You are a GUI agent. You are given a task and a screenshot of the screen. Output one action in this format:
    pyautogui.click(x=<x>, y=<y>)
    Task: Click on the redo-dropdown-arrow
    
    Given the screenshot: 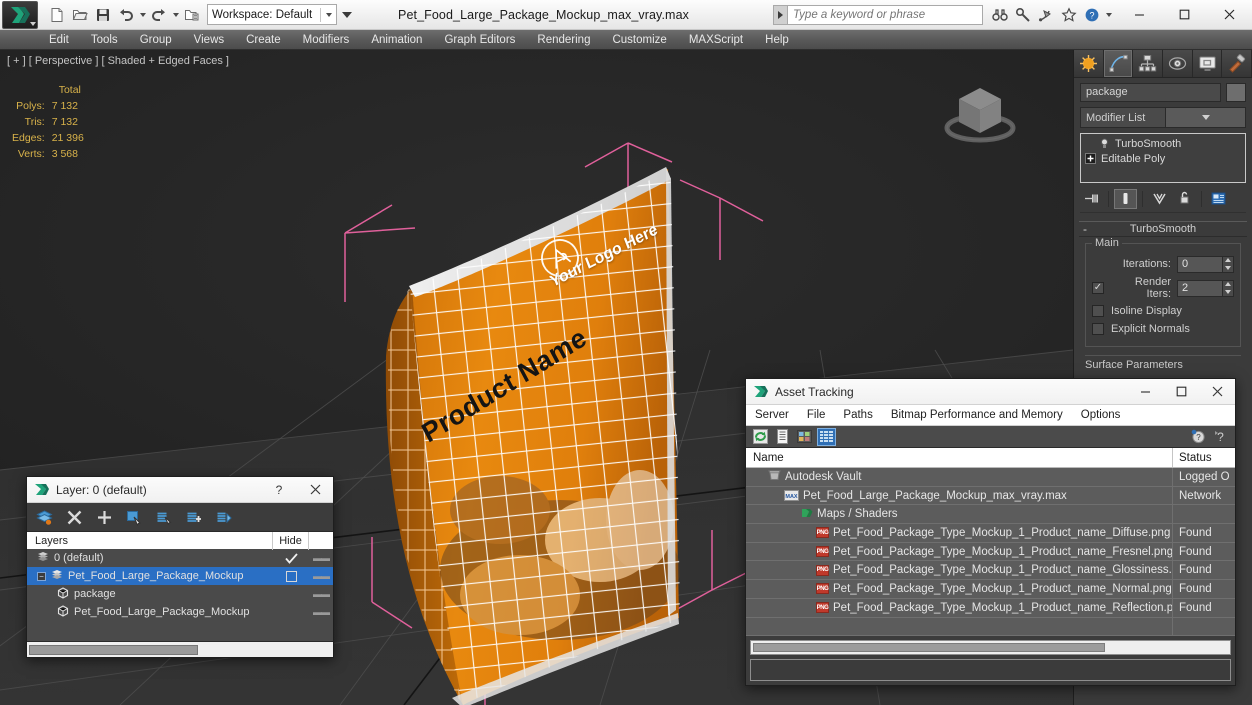 What is the action you would take?
    pyautogui.click(x=175, y=15)
    